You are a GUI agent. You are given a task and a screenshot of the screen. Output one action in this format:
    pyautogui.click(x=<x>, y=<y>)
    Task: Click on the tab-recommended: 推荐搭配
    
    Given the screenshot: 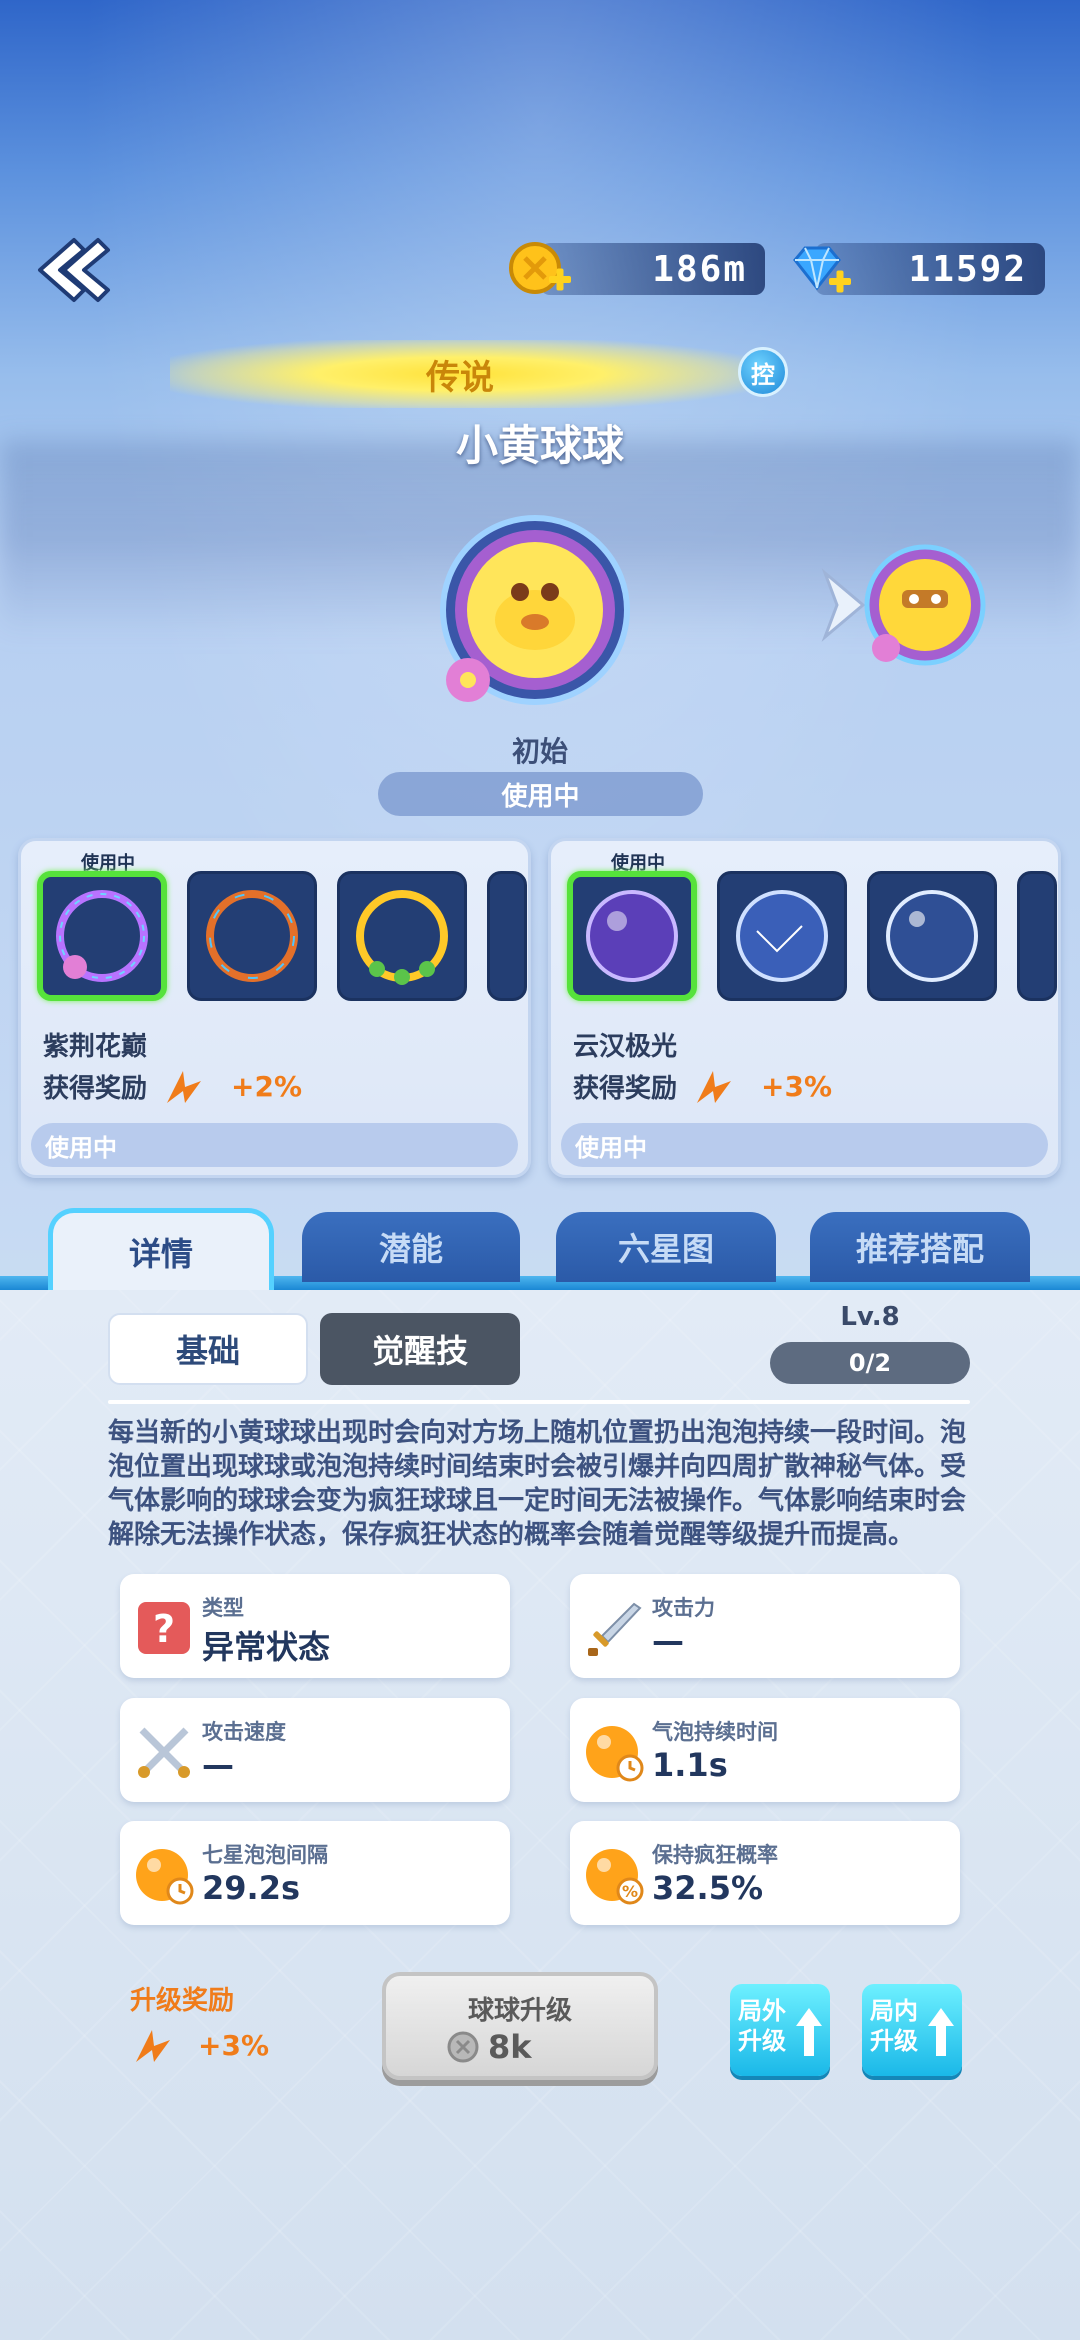 What is the action you would take?
    pyautogui.click(x=920, y=1247)
    